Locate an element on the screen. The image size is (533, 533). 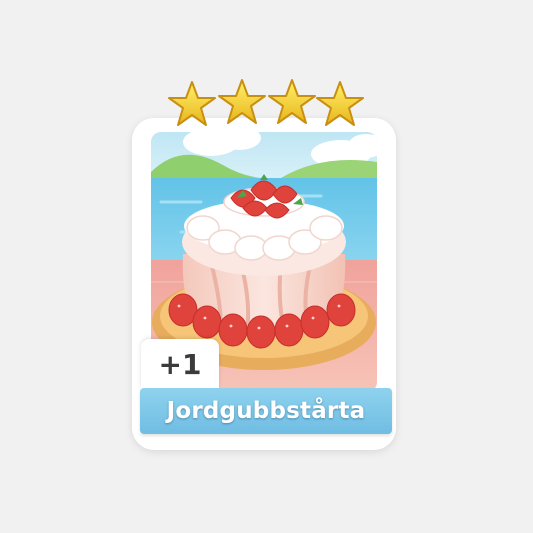
card-name: Jordgubbstårta is located at coordinates (266, 411).